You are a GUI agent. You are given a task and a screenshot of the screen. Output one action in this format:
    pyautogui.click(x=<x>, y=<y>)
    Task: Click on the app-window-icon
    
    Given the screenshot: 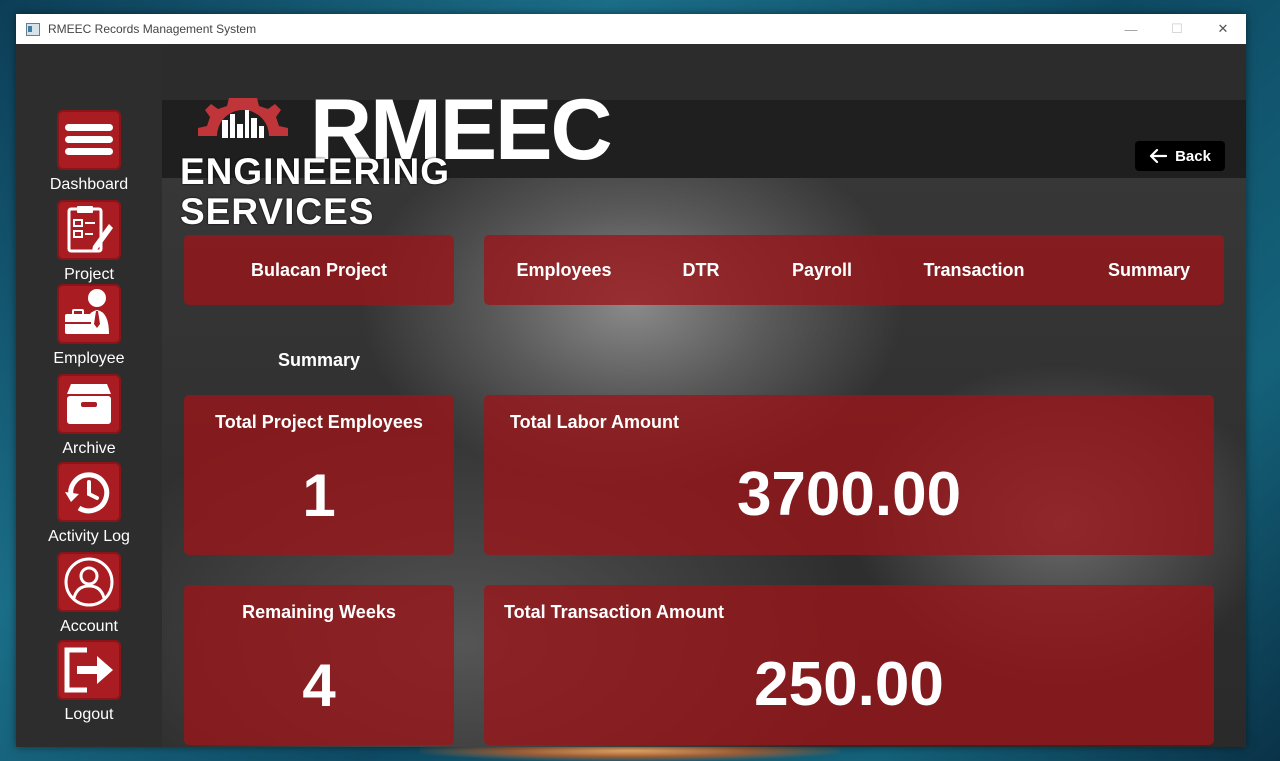 What is the action you would take?
    pyautogui.click(x=33, y=29)
    